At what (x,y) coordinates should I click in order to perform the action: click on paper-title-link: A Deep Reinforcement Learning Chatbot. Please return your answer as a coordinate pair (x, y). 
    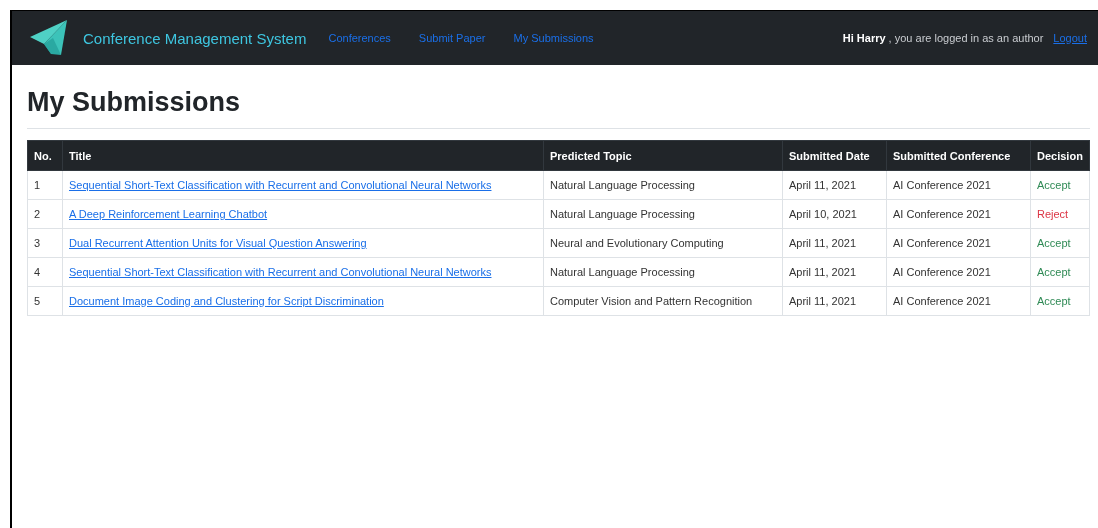
    Looking at the image, I should click on (168, 214).